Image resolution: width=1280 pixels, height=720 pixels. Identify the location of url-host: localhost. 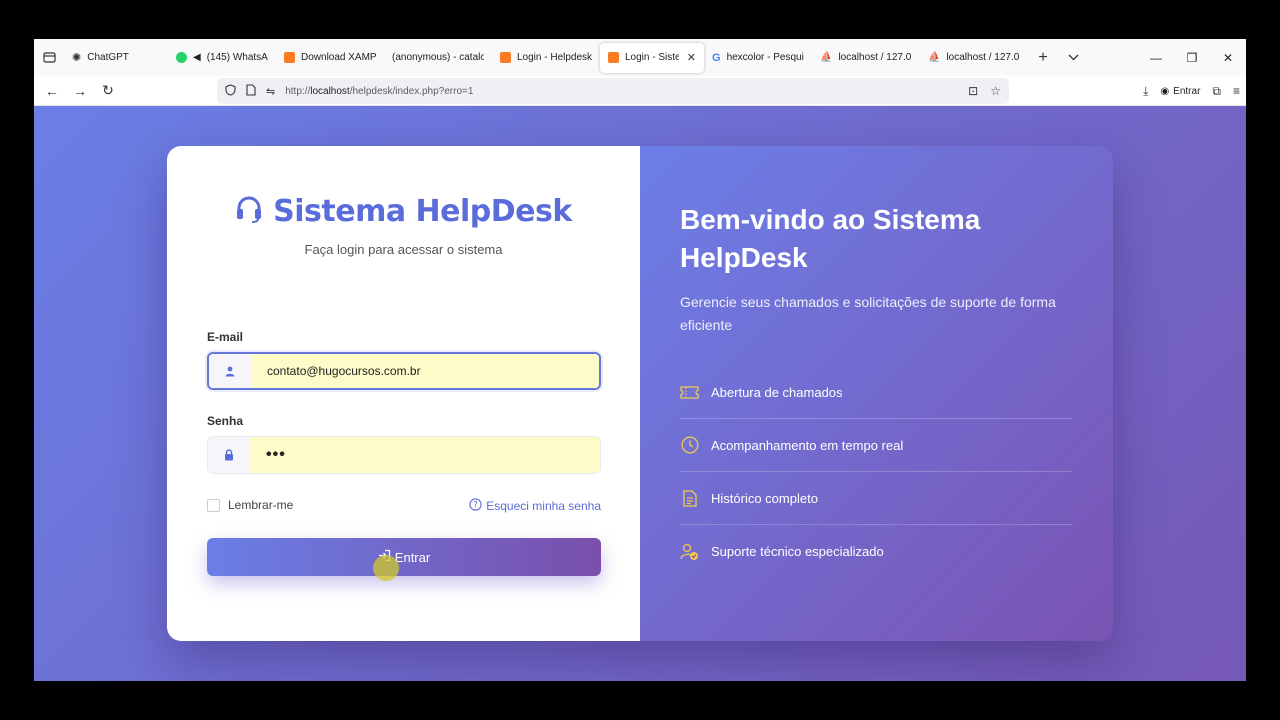
(330, 91).